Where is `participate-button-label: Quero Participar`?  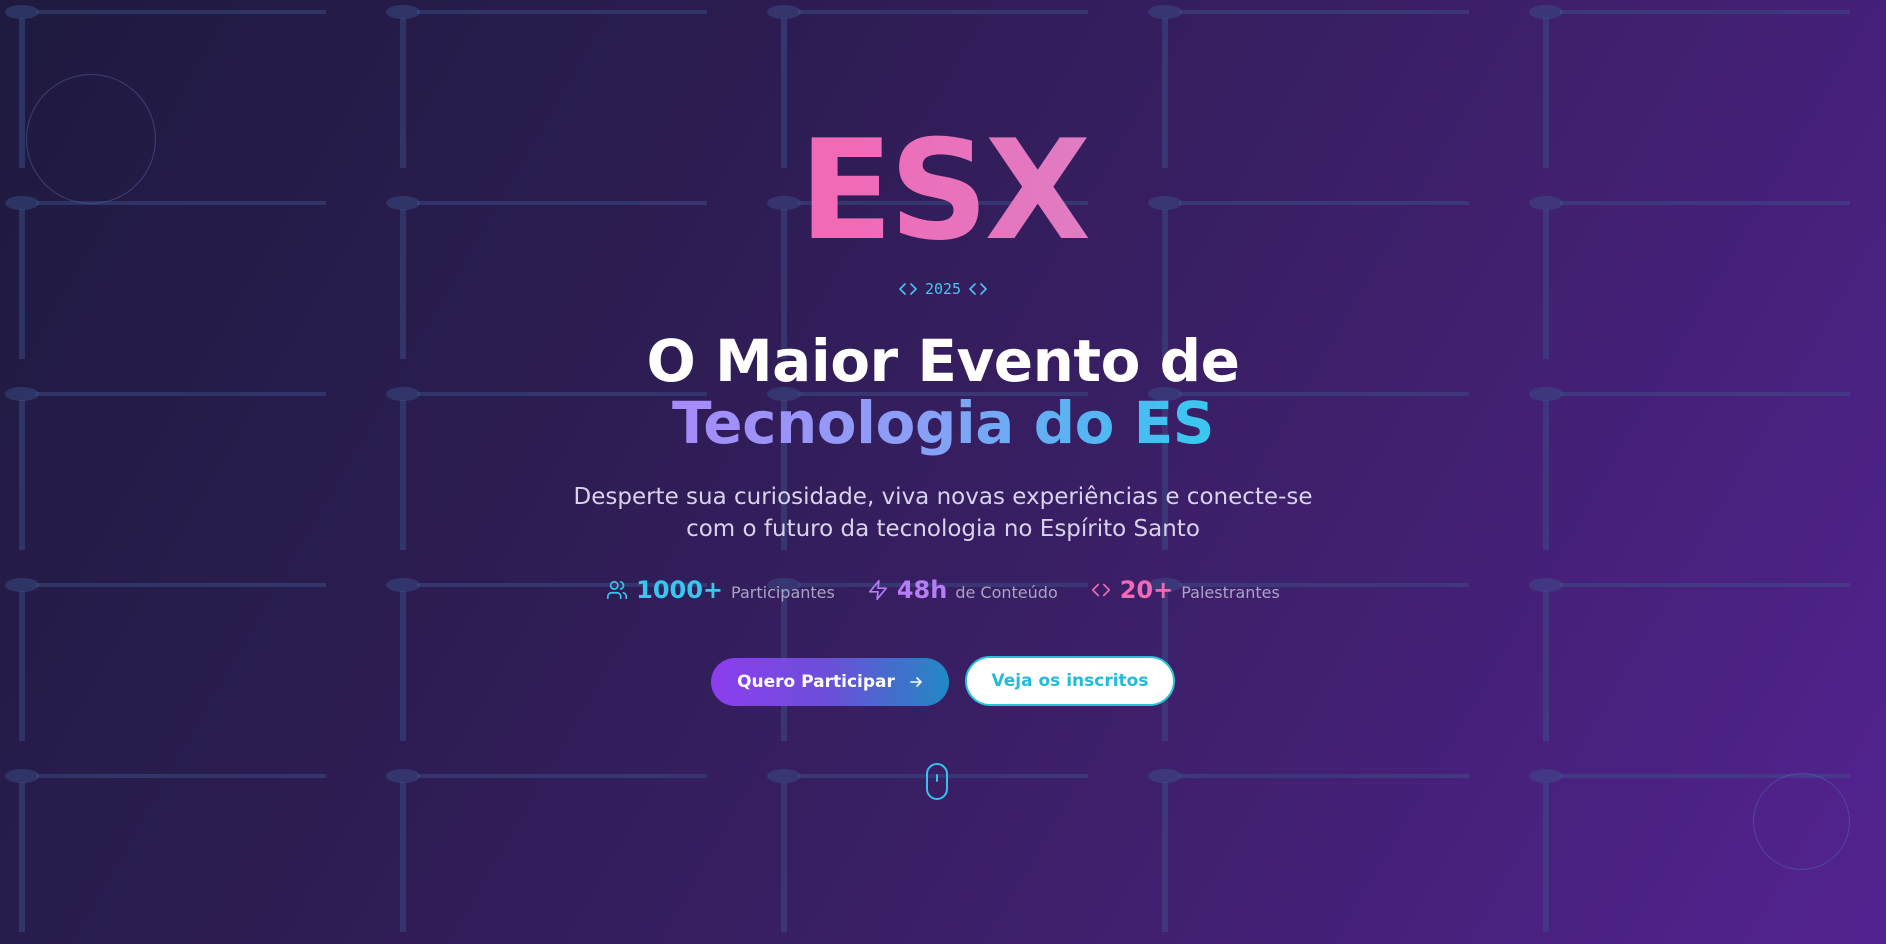
participate-button-label: Quero Participar is located at coordinates (816, 682).